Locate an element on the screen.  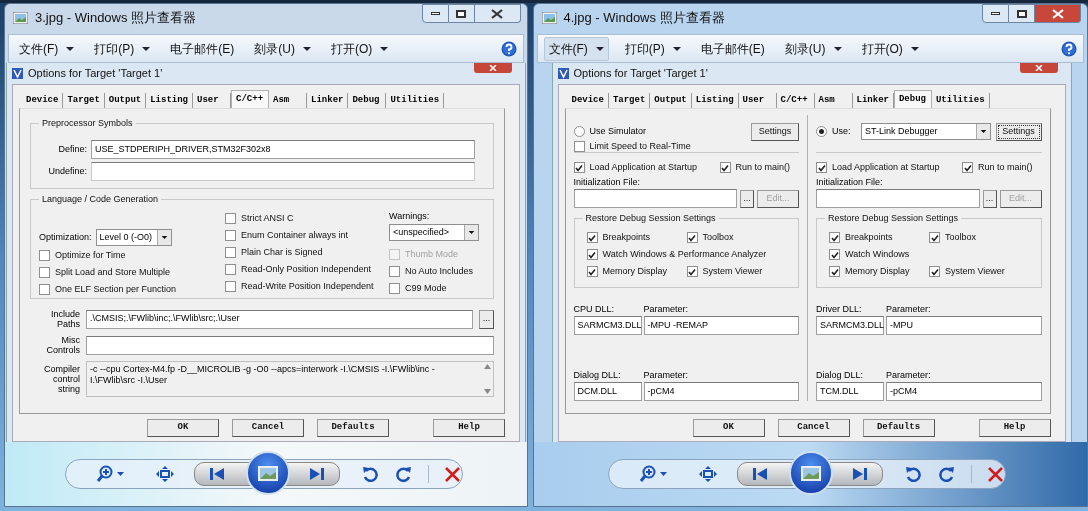
text-field: .\CMSIS;.\FWlib\inc;.\FWlib\src;.\User is located at coordinates (279, 319).